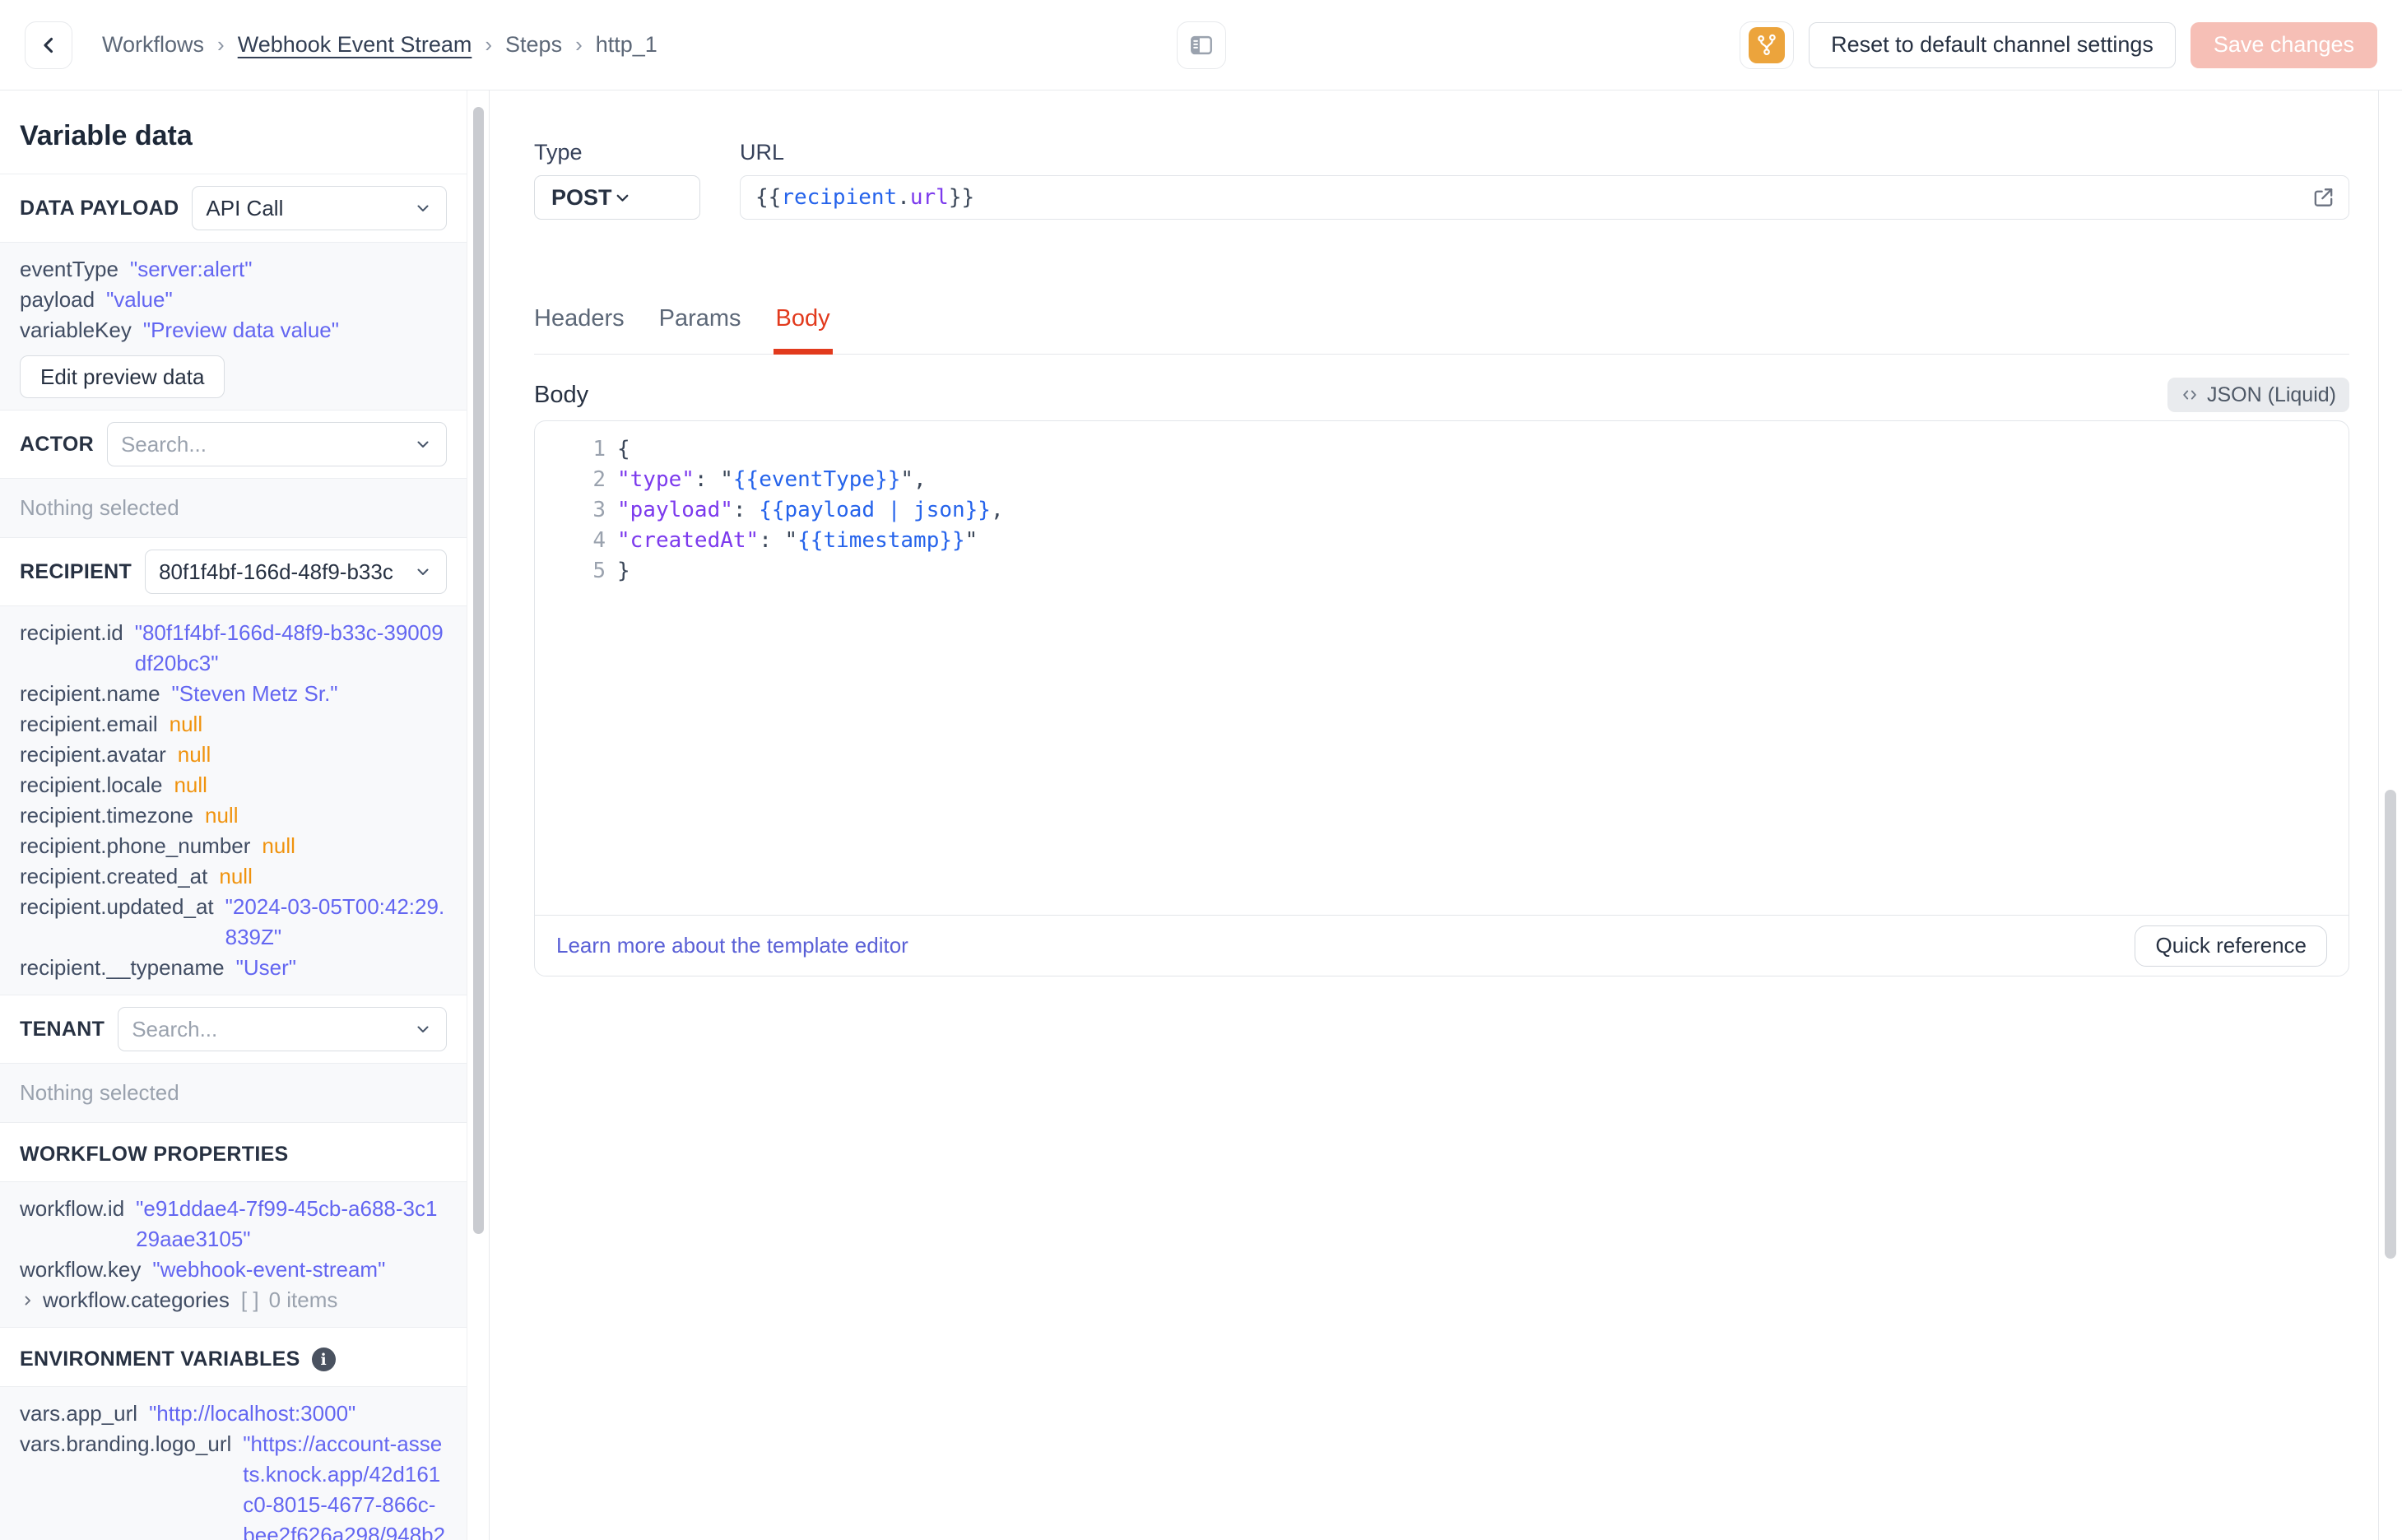 This screenshot has height=1540, width=2402. Describe the element at coordinates (479, 670) in the screenshot. I see `sidebar-scrollbar` at that location.